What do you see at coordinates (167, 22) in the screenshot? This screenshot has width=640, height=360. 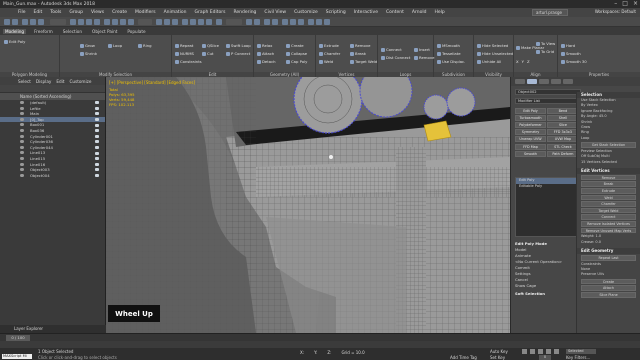 I see `select-manipulate-icon` at bounding box center [167, 22].